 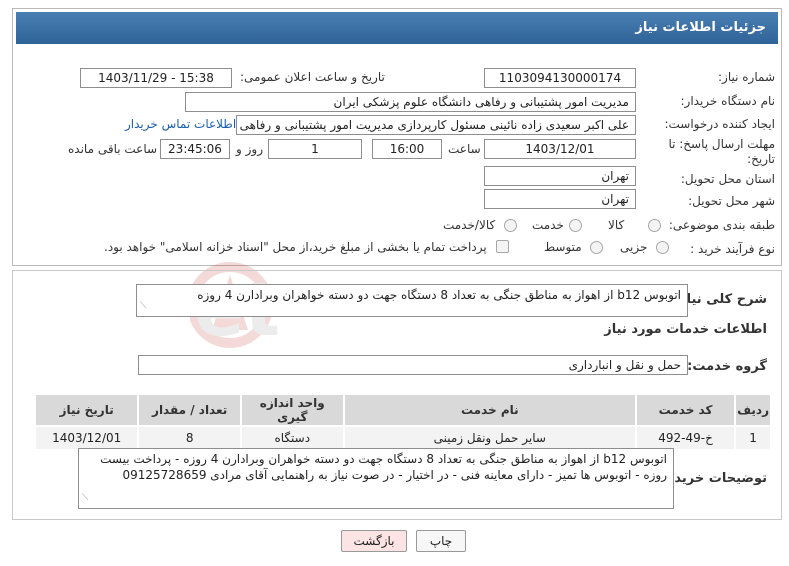 I want to click on col-header-service-code: کد خدمت, so click(x=686, y=410).